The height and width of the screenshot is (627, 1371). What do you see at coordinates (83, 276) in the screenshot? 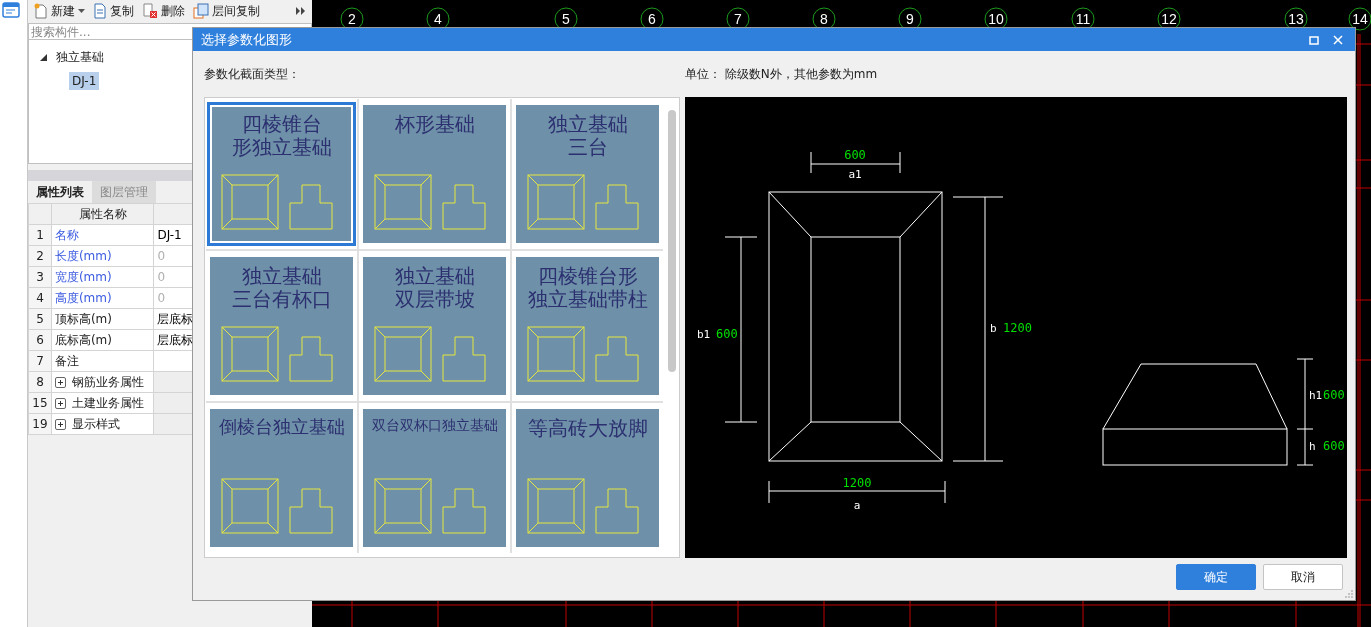
I see `property-name: 宽度(mm)` at bounding box center [83, 276].